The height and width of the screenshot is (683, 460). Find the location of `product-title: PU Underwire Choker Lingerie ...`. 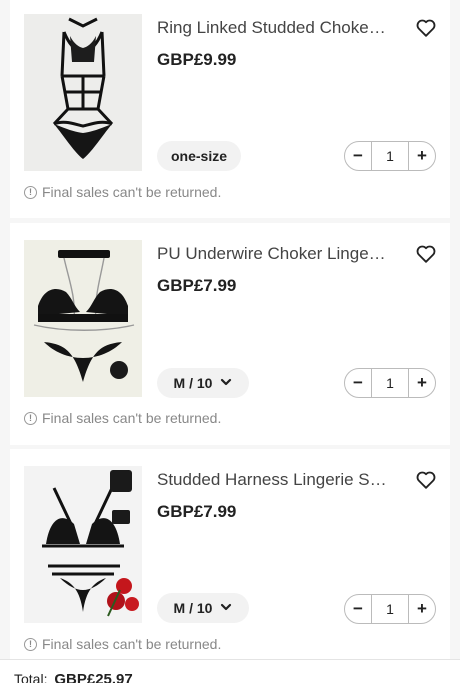

product-title: PU Underwire Choker Lingerie ... is located at coordinates (272, 254).